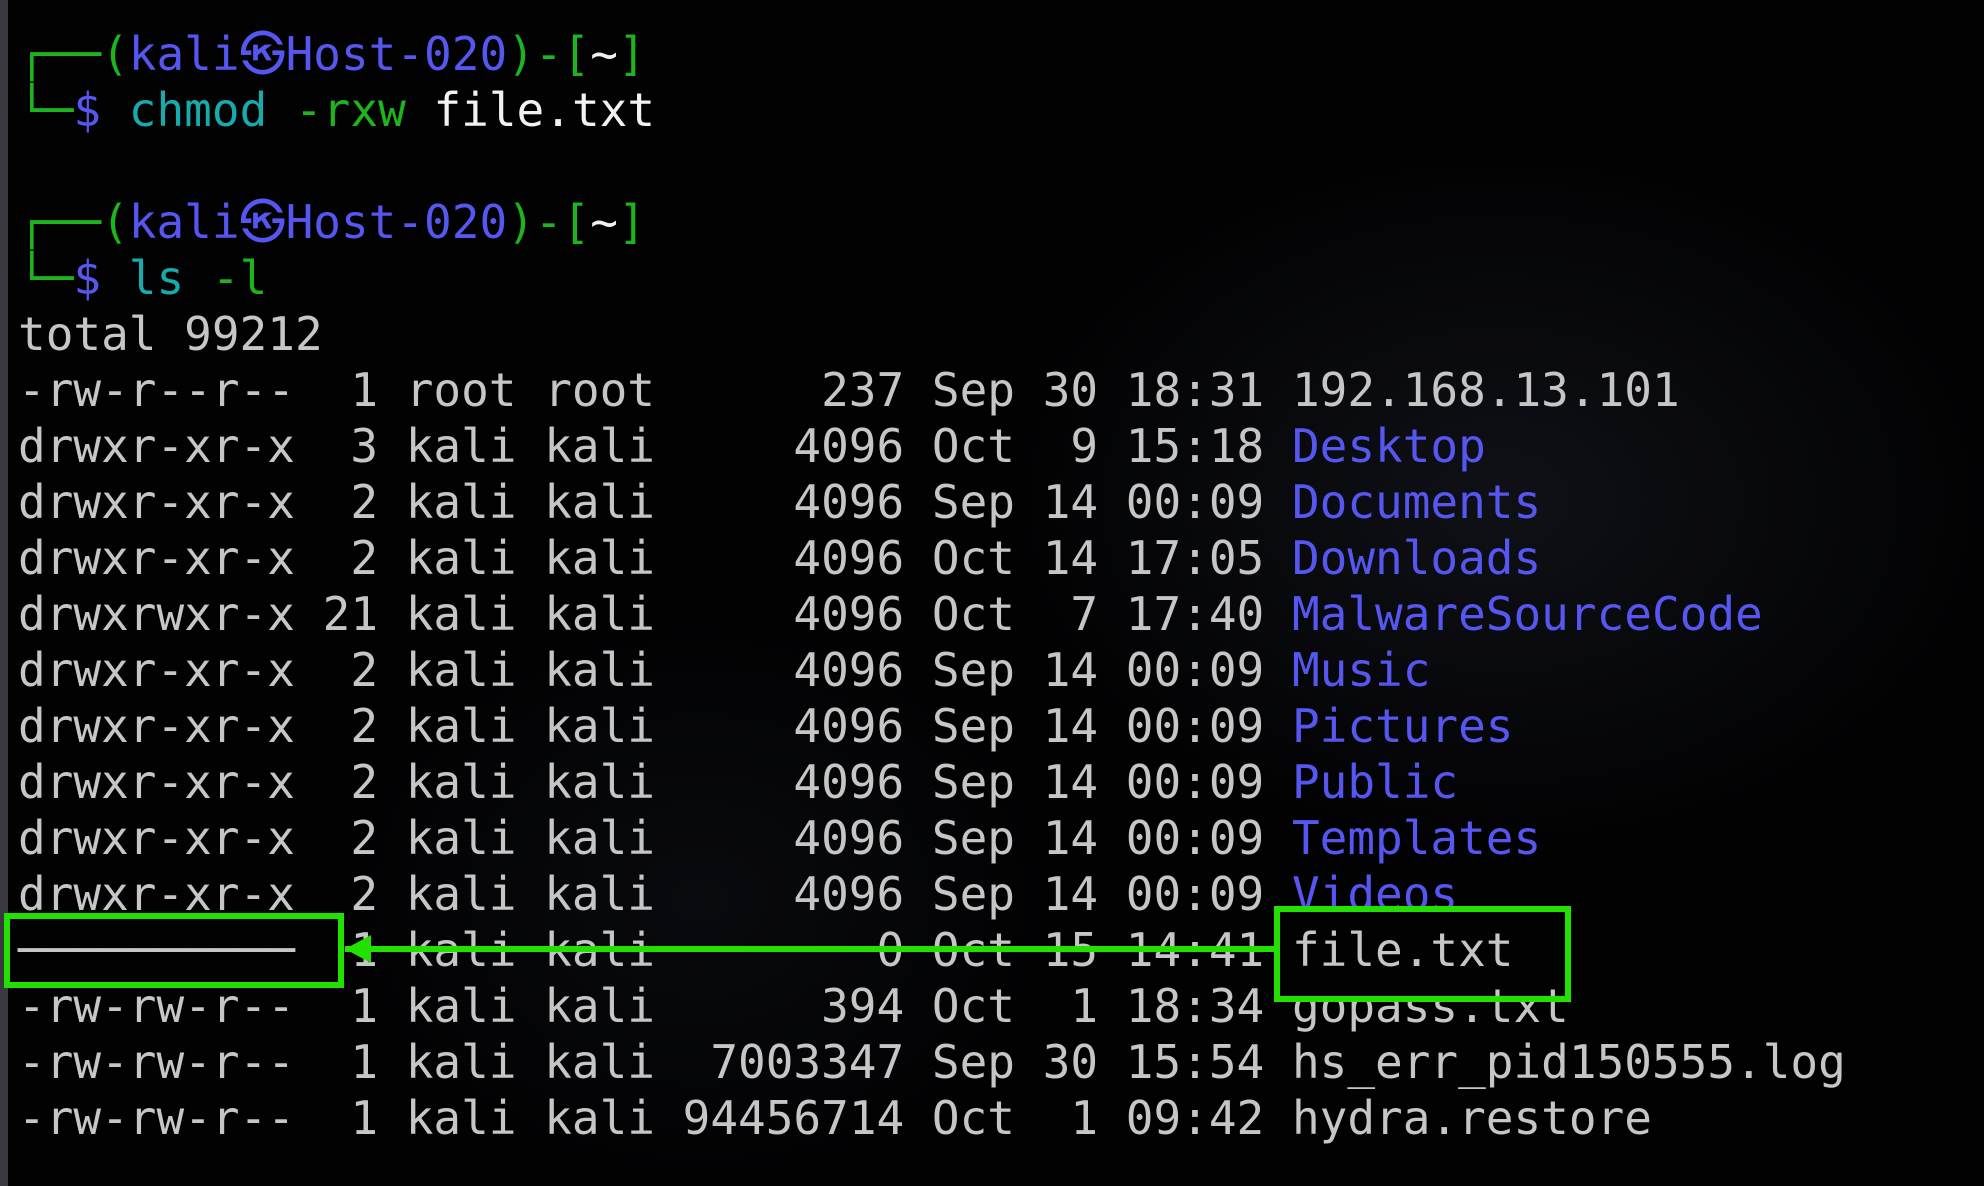  I want to click on file-name: Downloads, so click(1416, 558).